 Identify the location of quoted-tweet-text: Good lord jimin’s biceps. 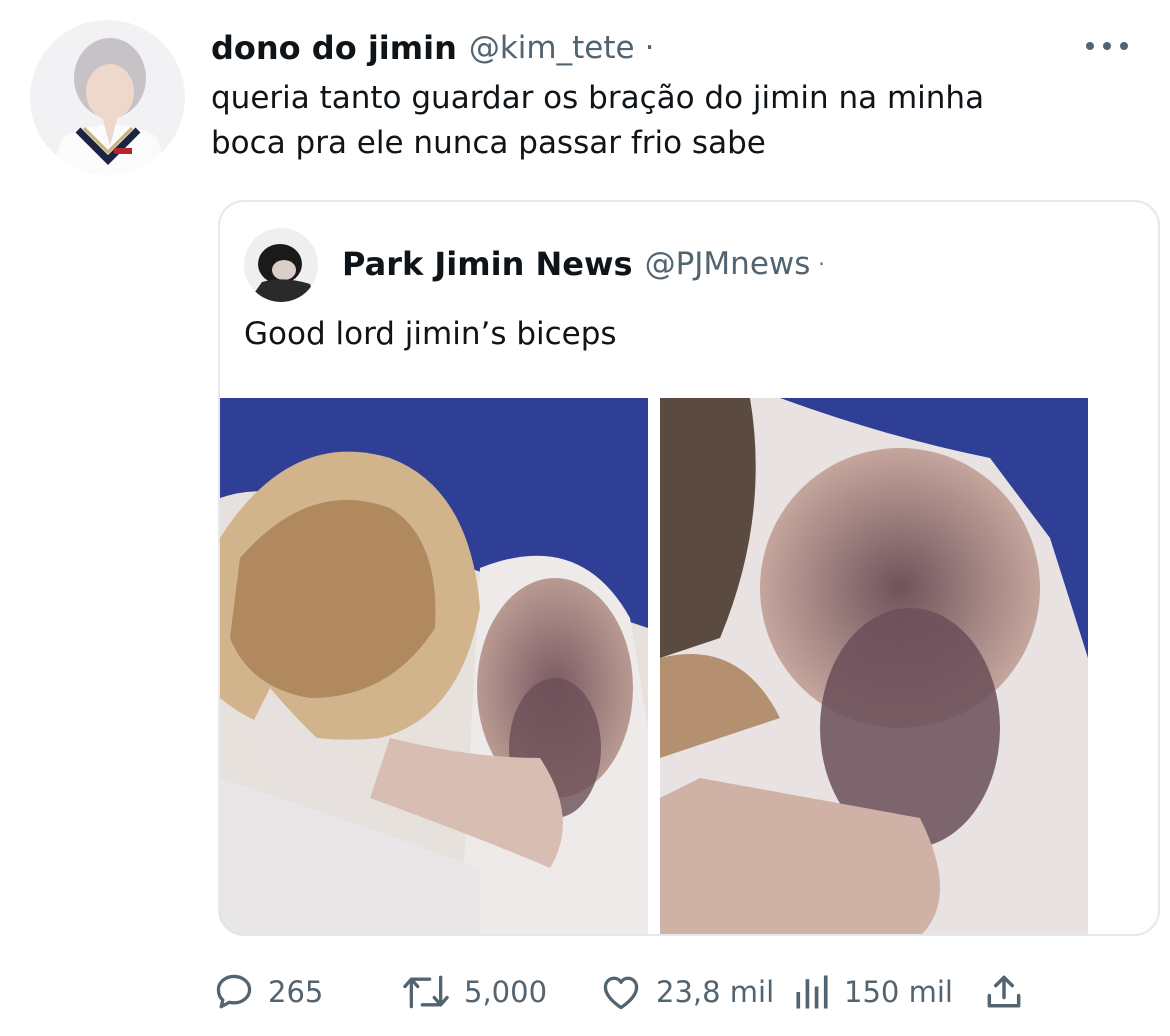
(430, 334).